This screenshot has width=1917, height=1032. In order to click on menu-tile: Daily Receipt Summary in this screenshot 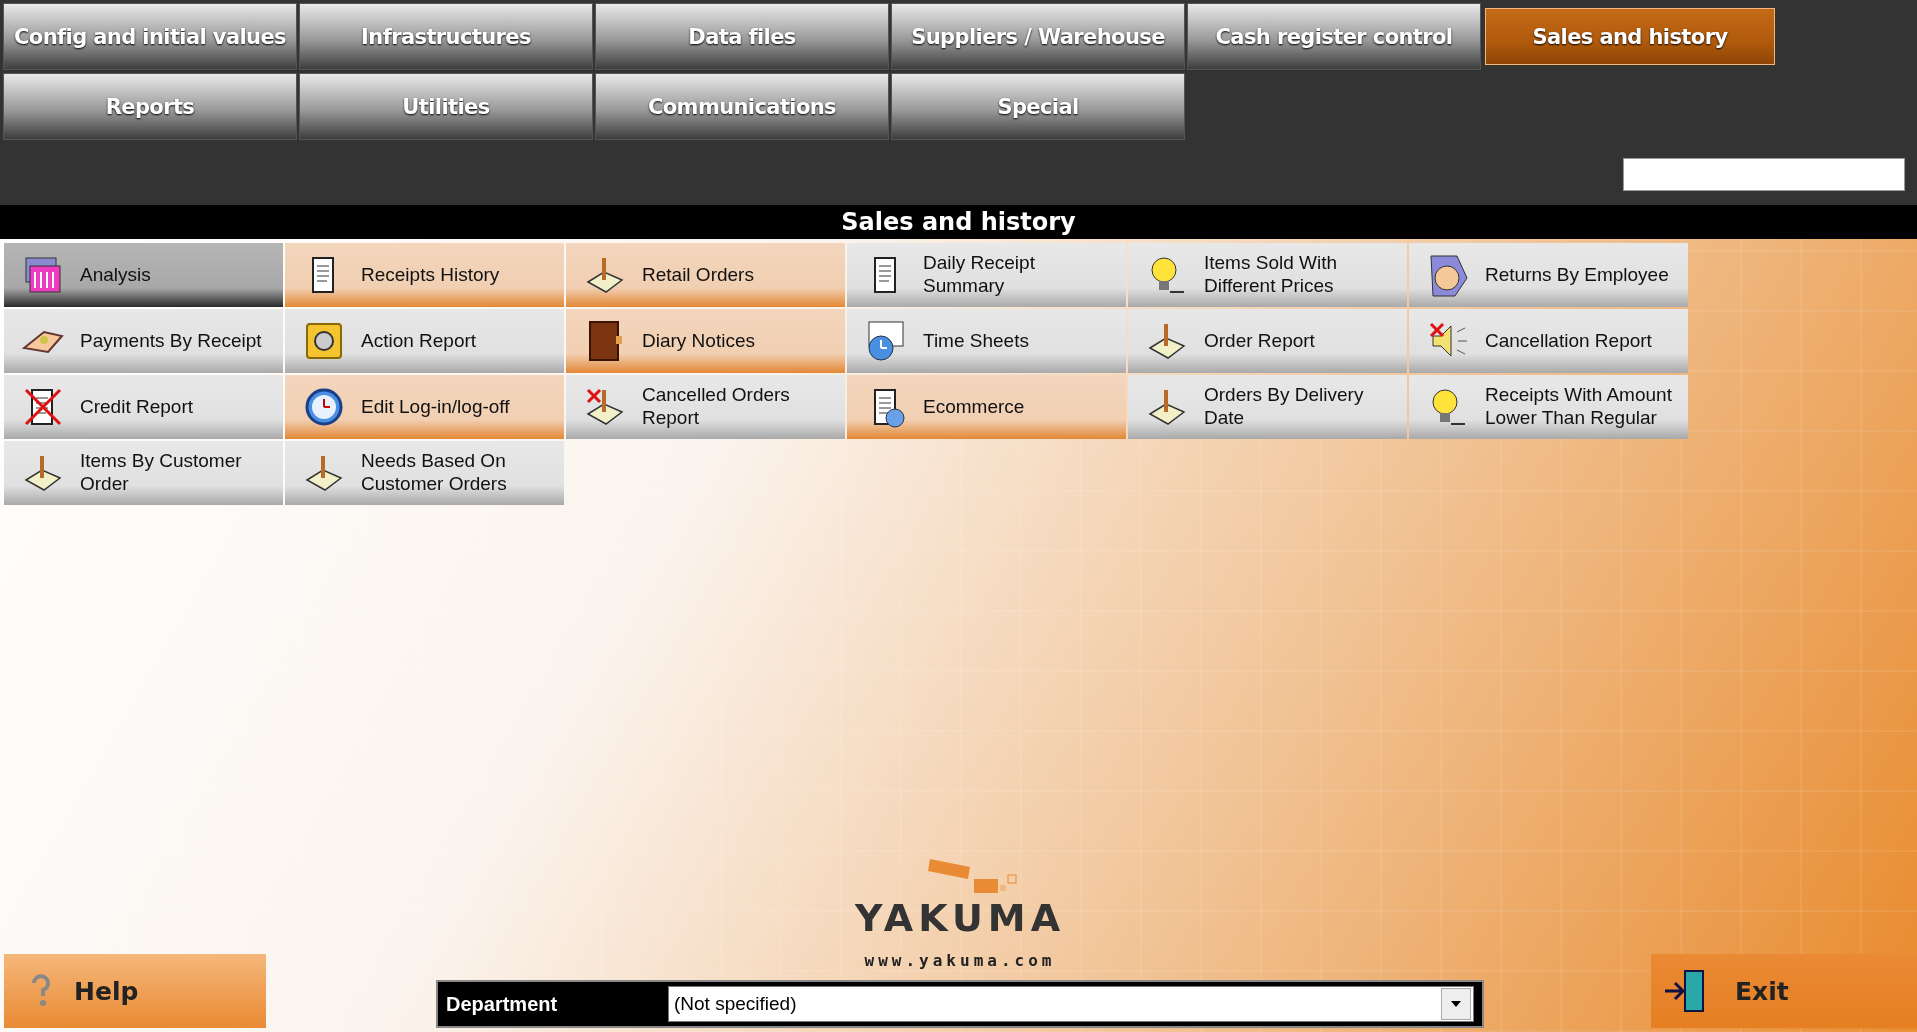, I will do `click(986, 275)`.